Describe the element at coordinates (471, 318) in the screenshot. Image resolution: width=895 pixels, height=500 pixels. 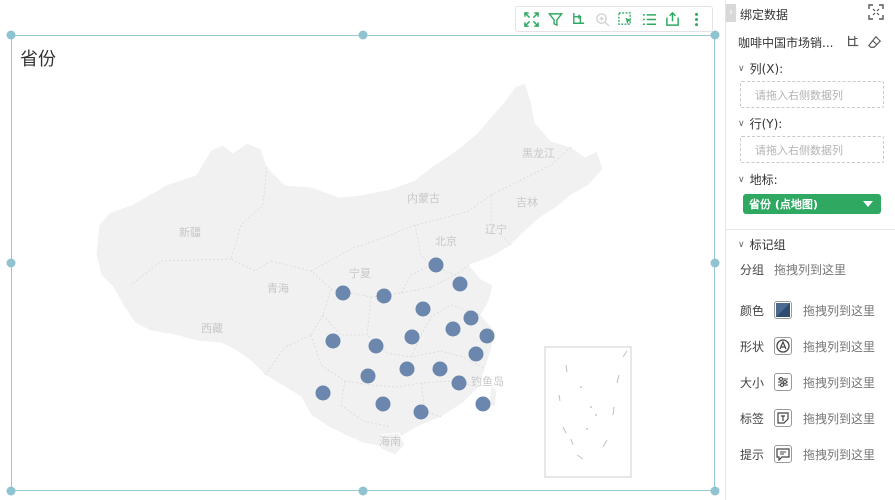
I see `point-jiangsu` at that location.